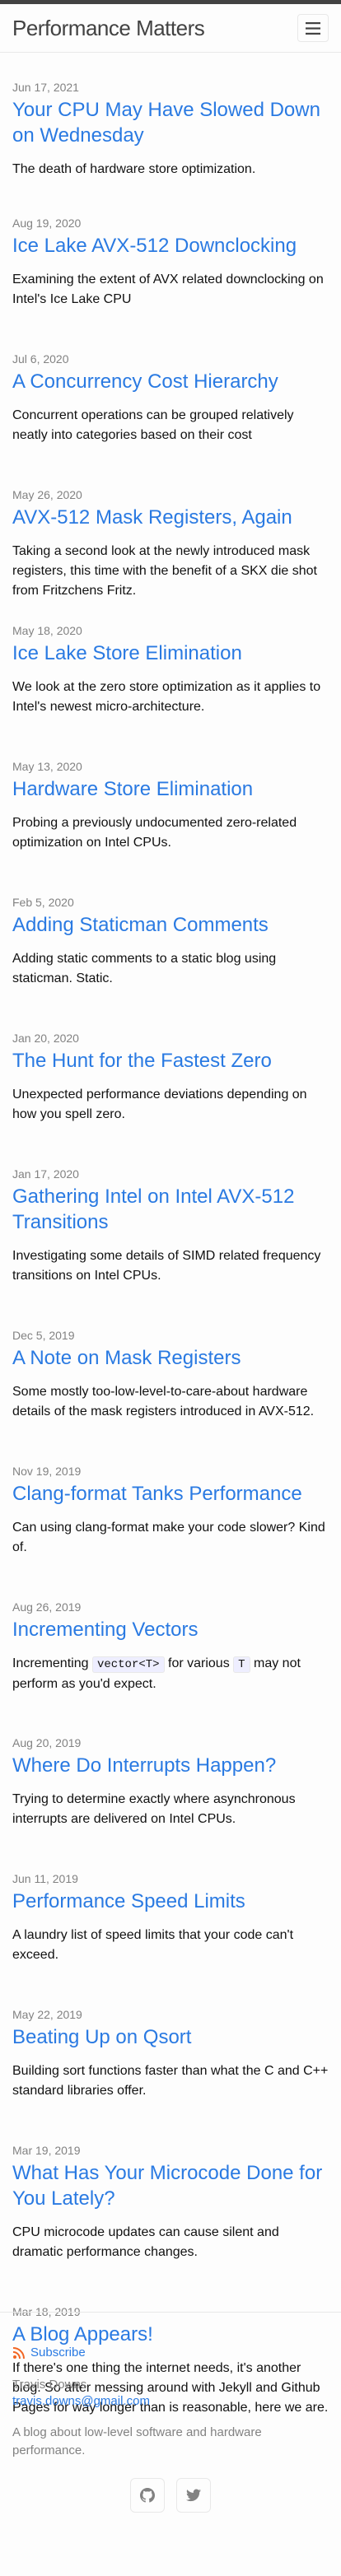 Image resolution: width=341 pixels, height=2576 pixels. I want to click on site-title: Performance Matters, so click(108, 28).